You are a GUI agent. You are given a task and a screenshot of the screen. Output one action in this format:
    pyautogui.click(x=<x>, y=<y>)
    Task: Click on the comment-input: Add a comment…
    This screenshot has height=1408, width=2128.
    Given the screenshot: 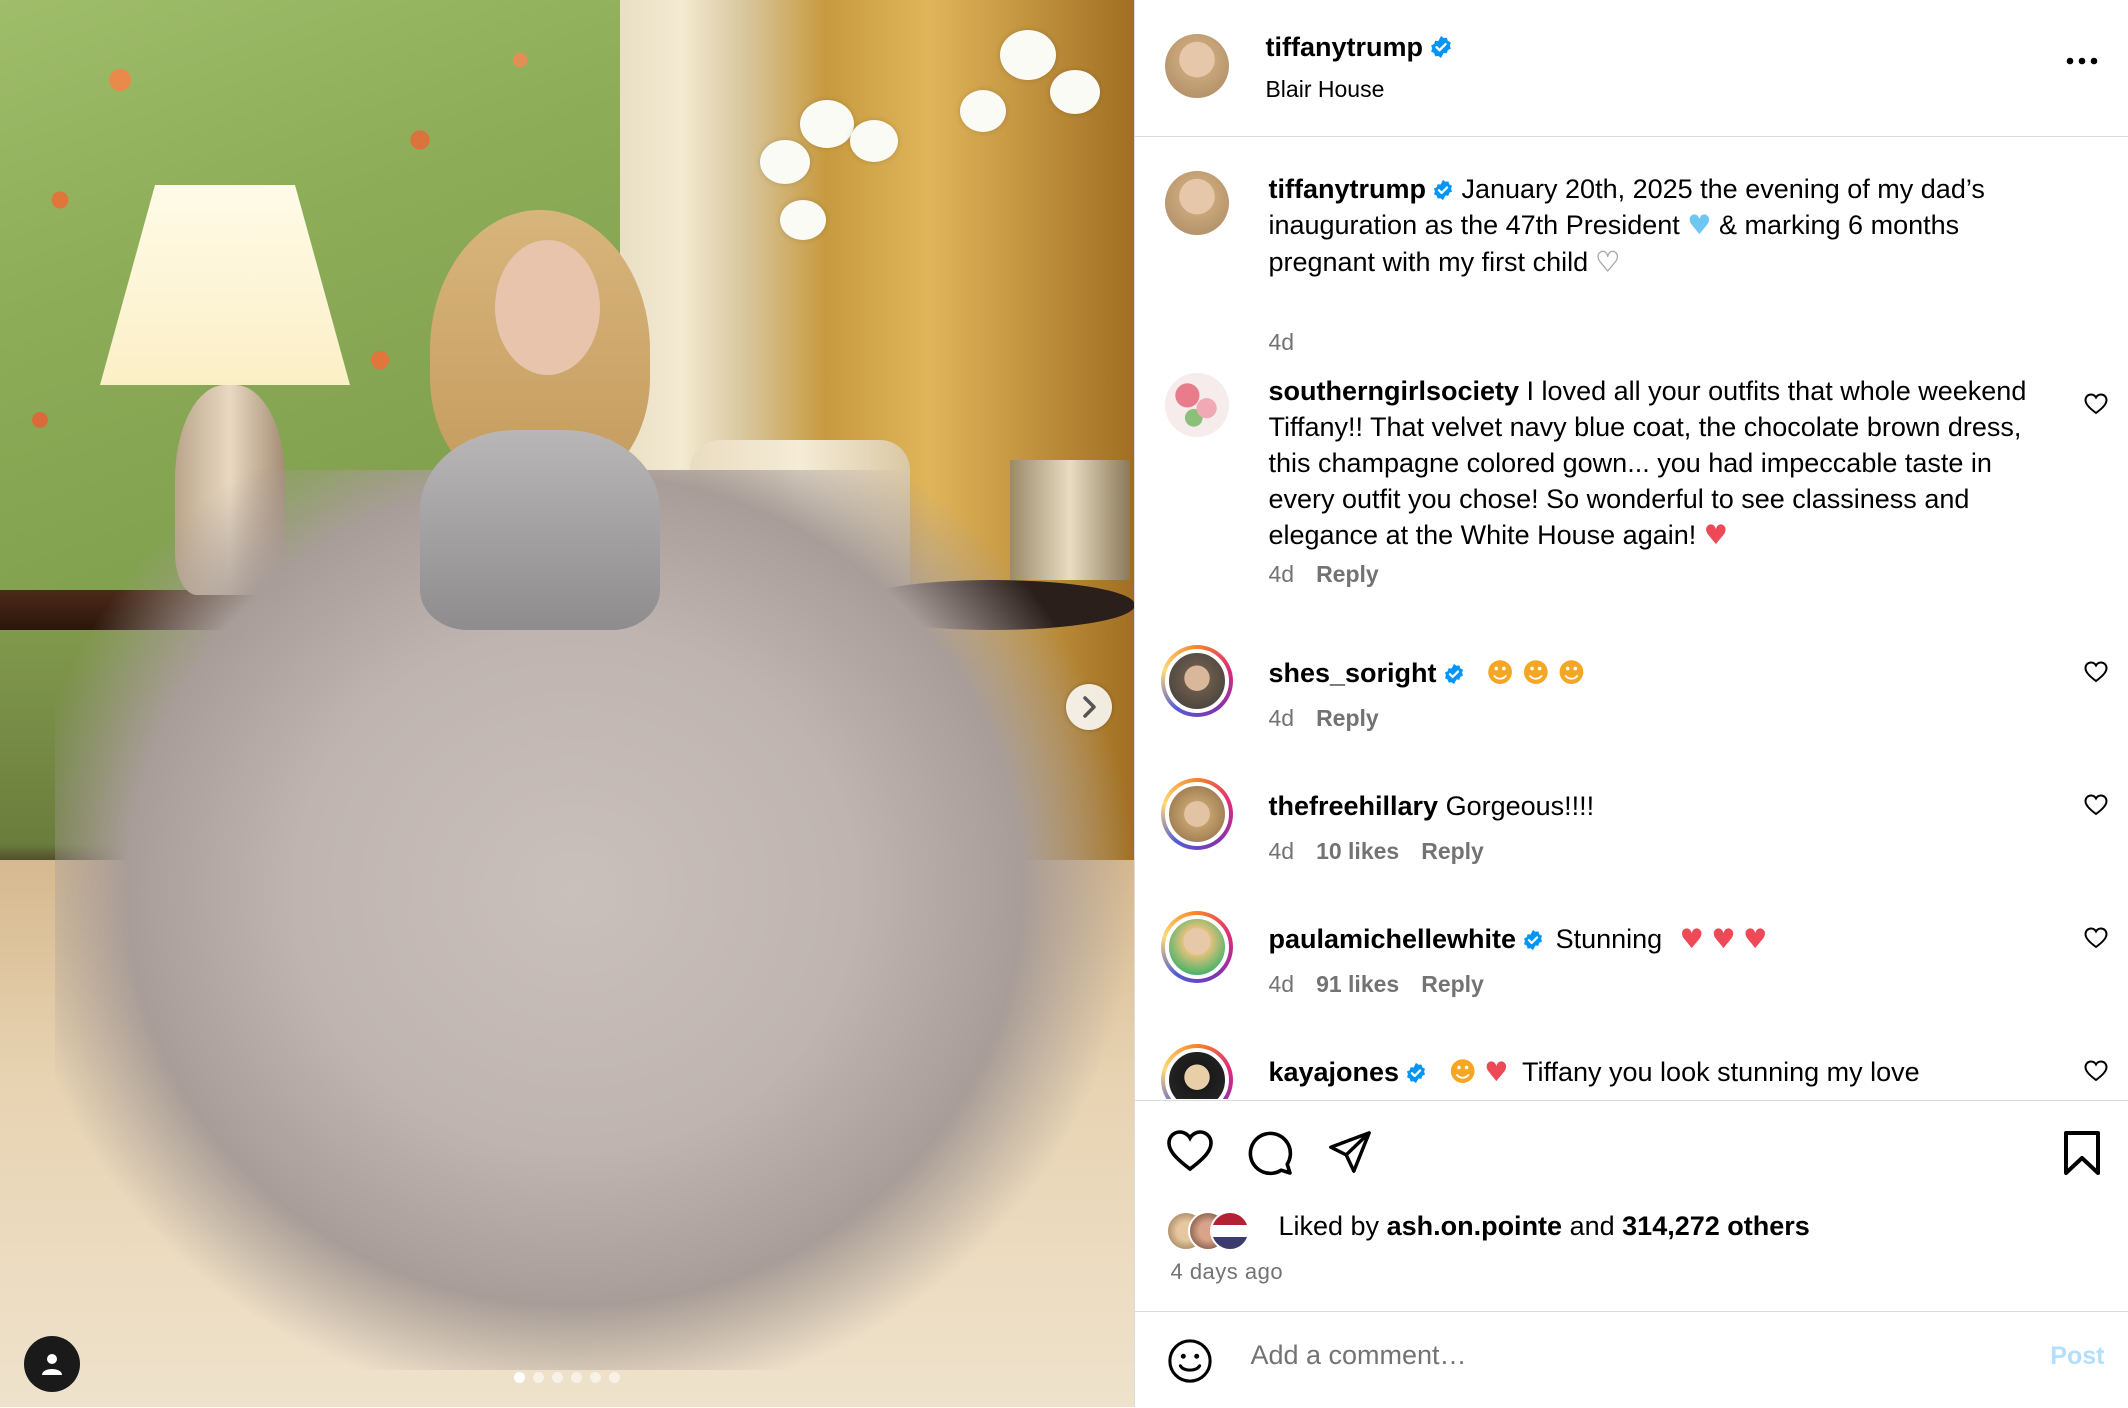 What is the action you would take?
    pyautogui.click(x=1358, y=1355)
    